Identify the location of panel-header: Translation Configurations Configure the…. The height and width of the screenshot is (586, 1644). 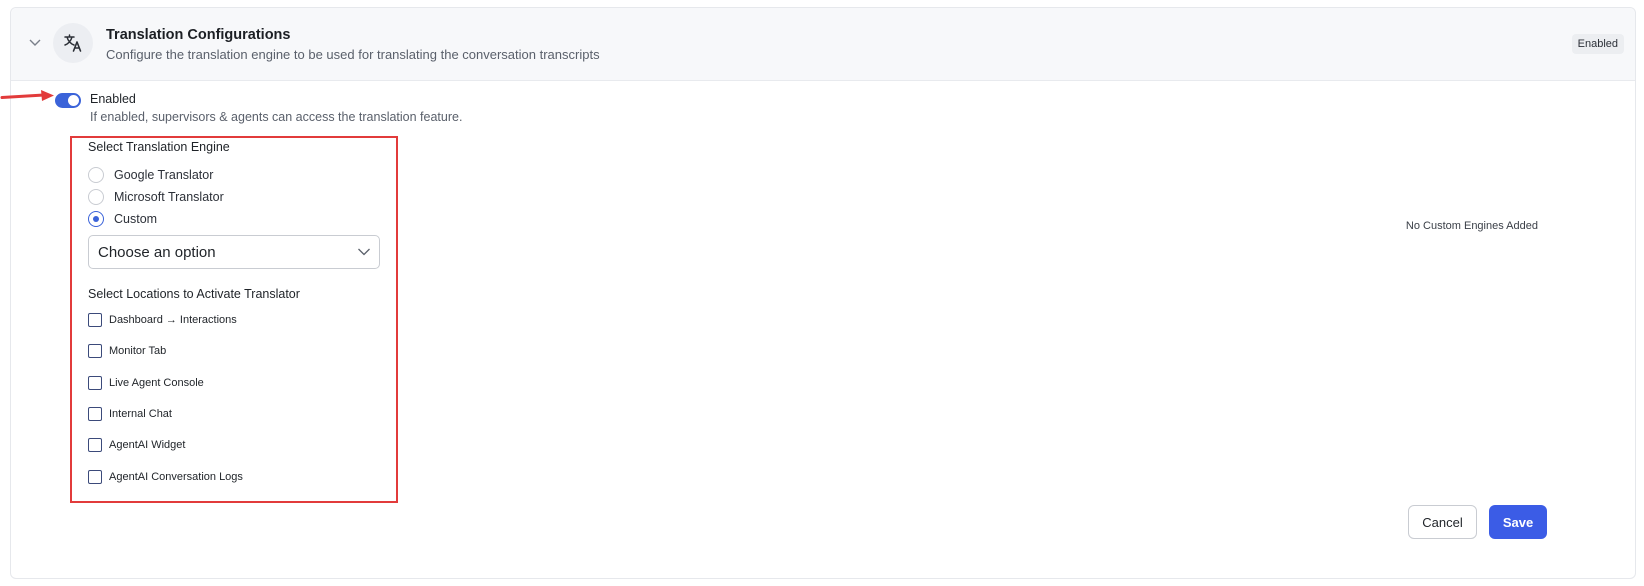
(823, 44).